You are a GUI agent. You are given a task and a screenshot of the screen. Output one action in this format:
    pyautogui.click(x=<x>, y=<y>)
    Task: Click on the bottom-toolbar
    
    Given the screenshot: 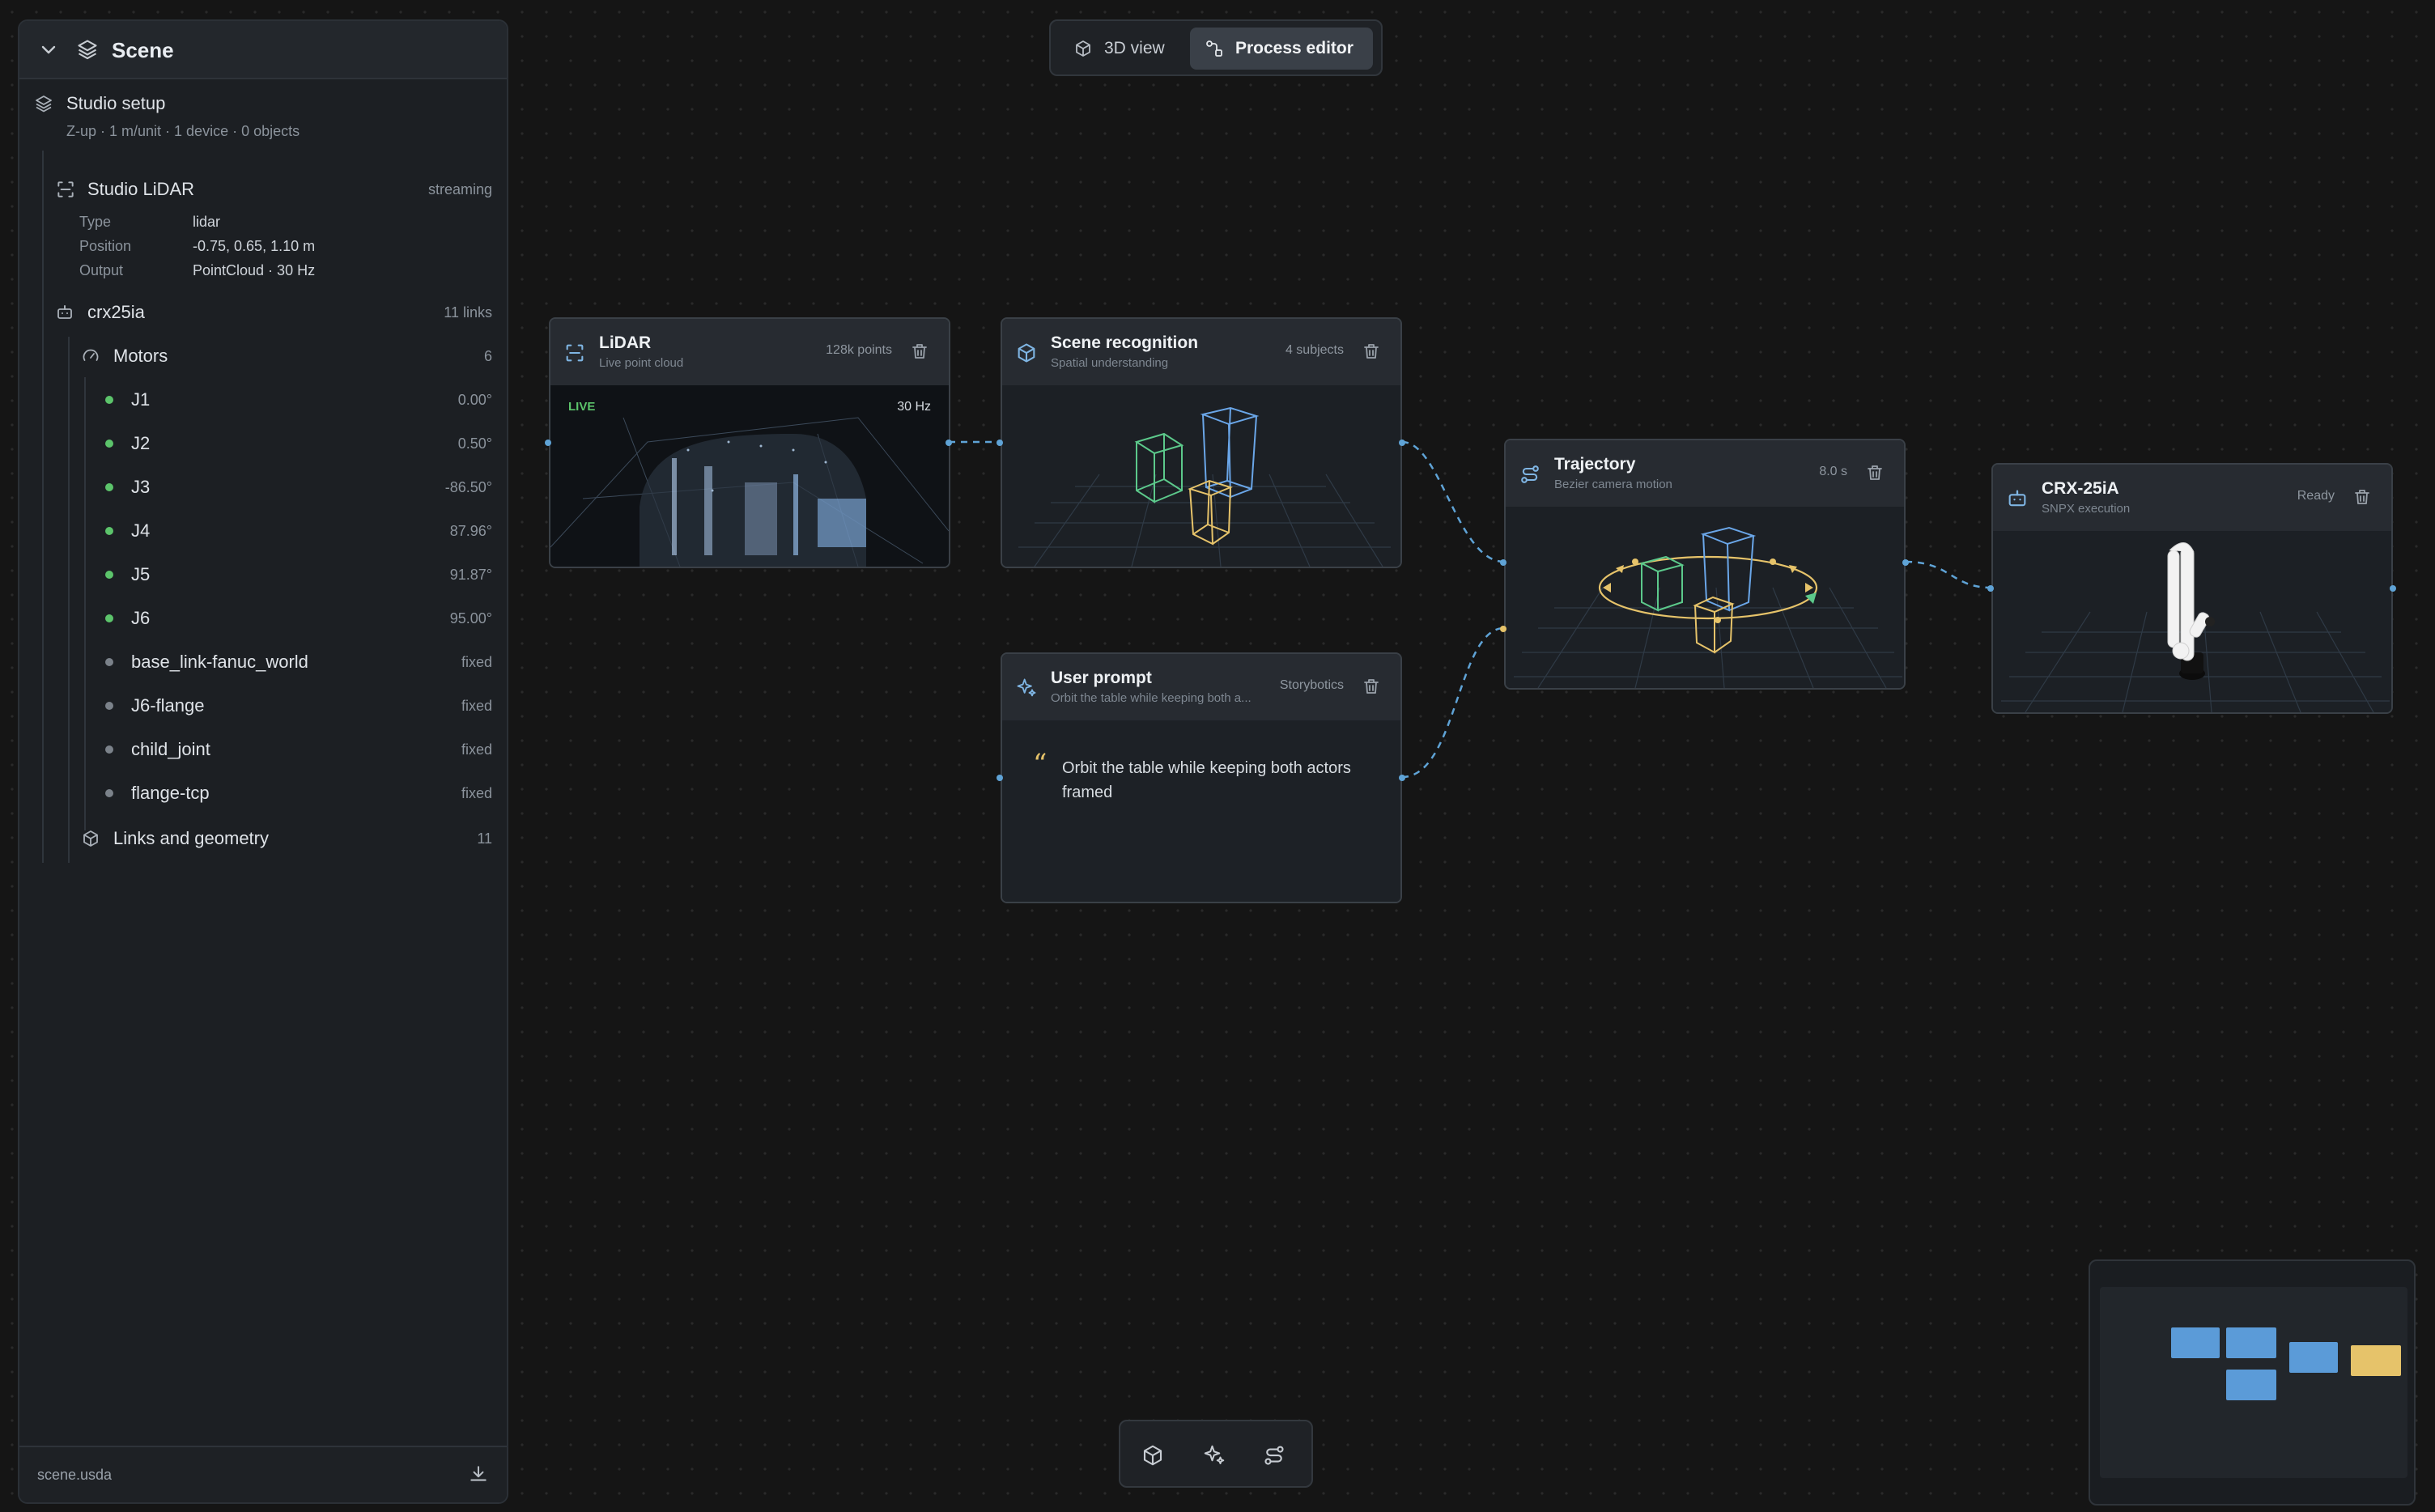 What is the action you would take?
    pyautogui.click(x=1216, y=1454)
    